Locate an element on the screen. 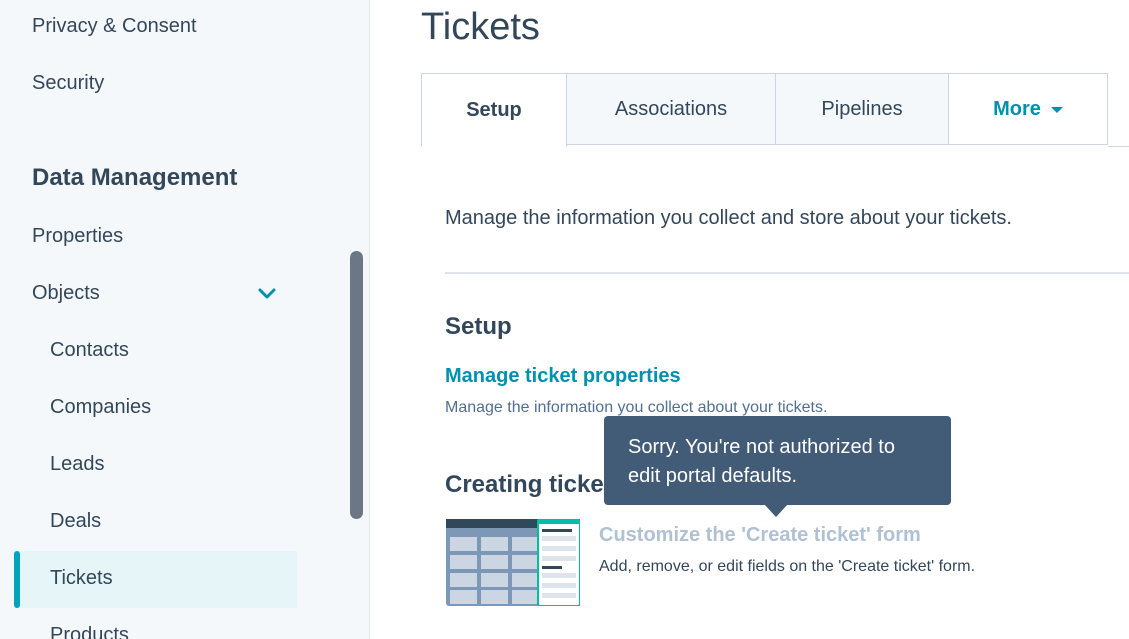  tab-label: Pipelines is located at coordinates (862, 108).